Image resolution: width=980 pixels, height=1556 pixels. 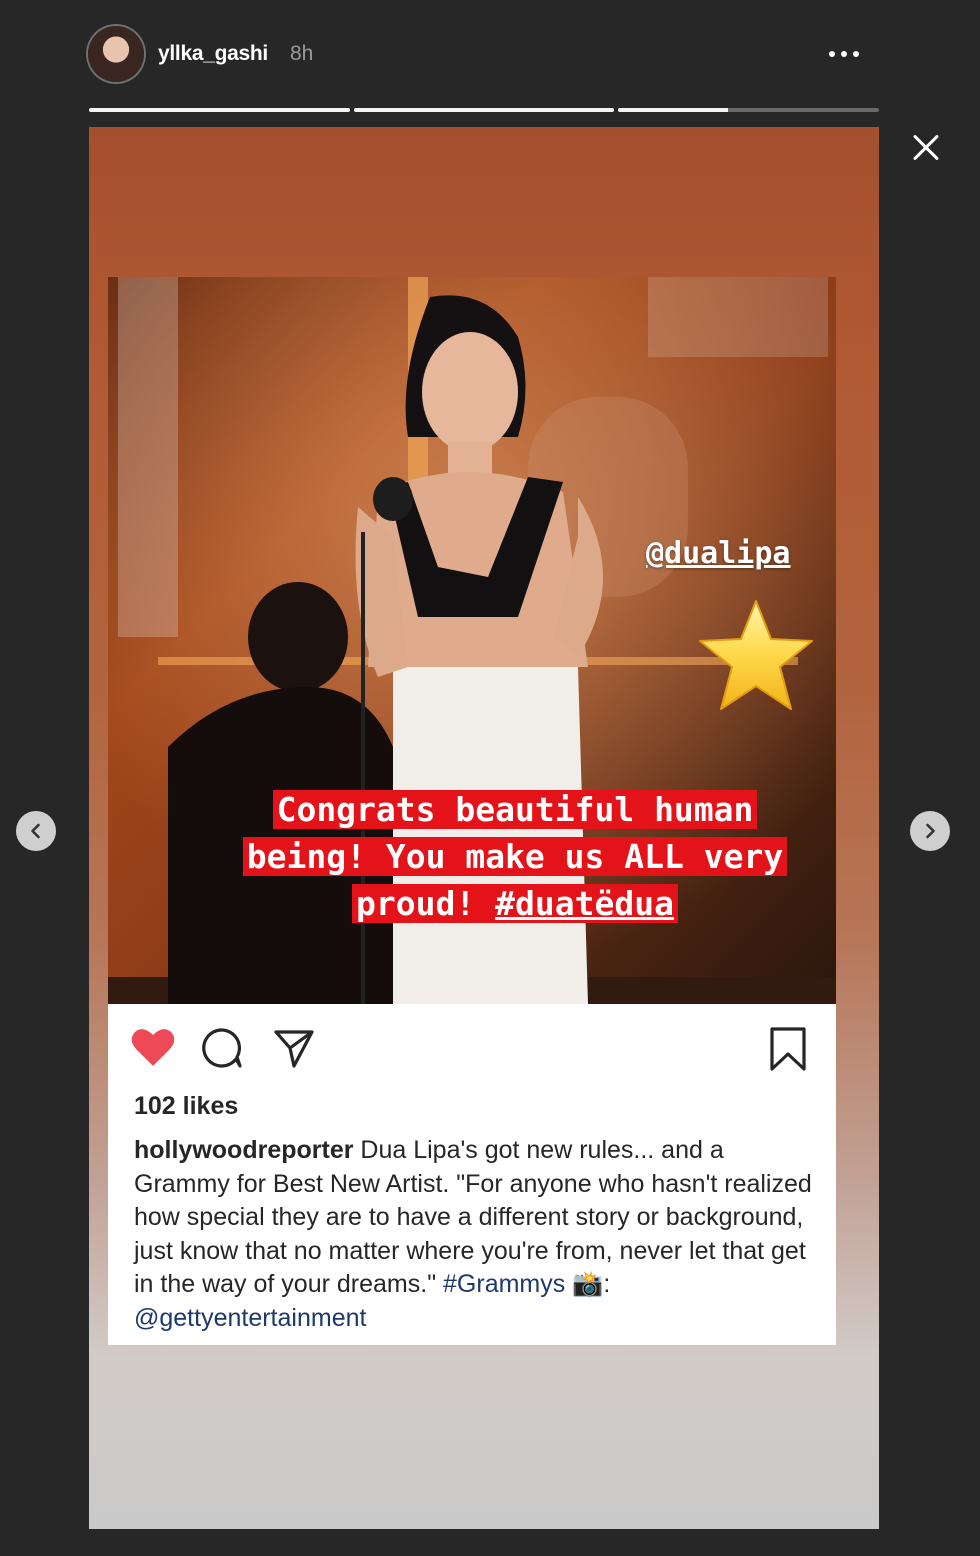 I want to click on chevron-left-icon, so click(x=36, y=831).